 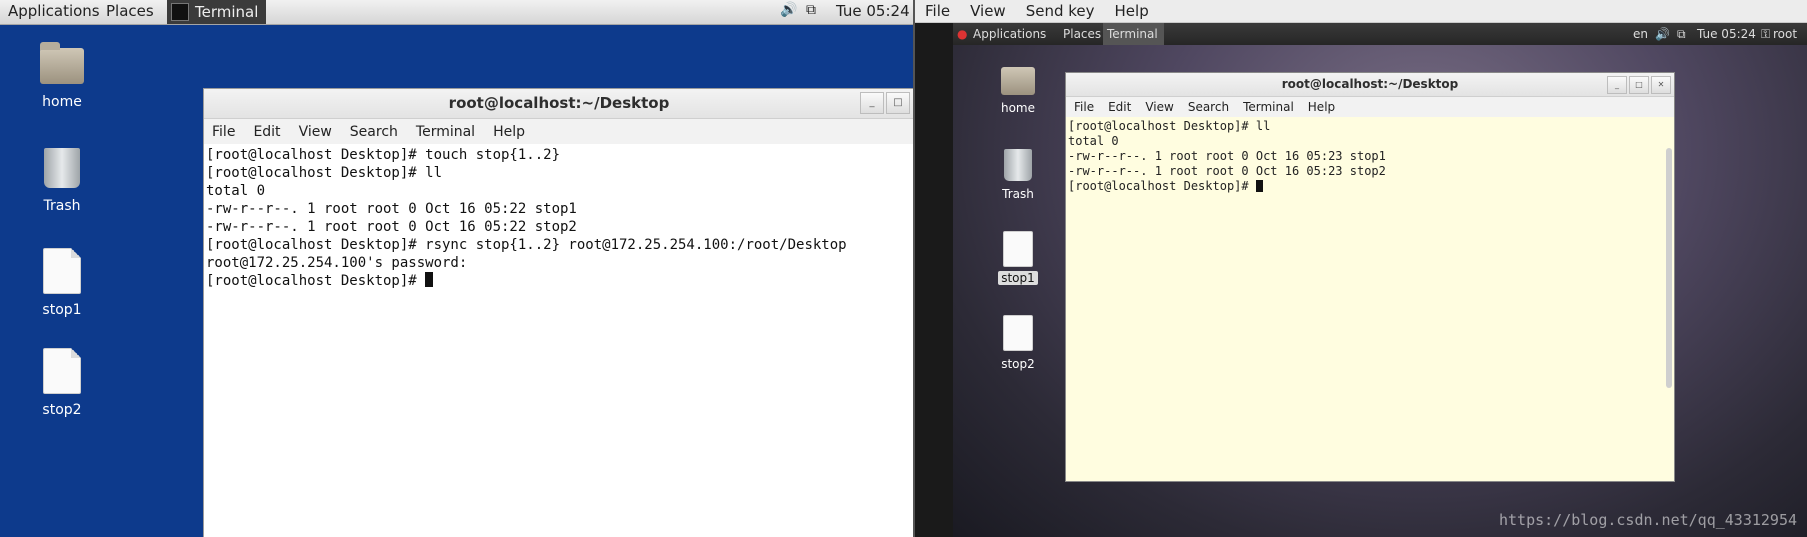 I want to click on viewer-menu-view: View, so click(x=988, y=11).